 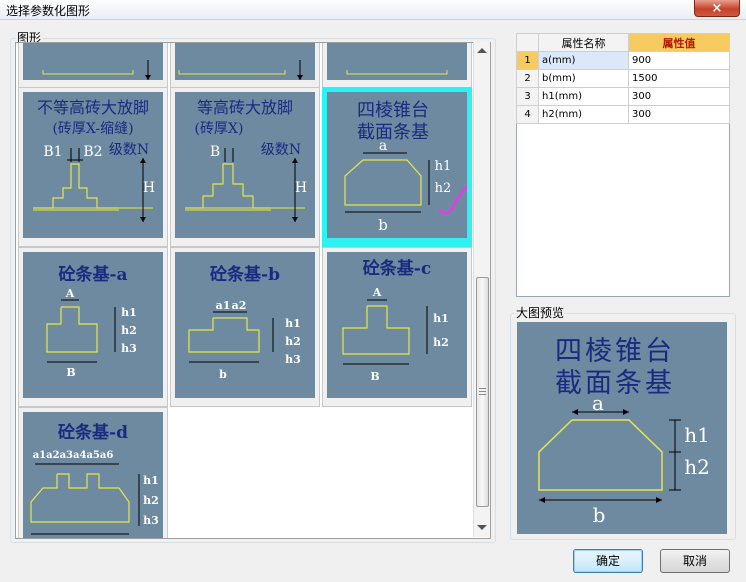 I want to click on gallery-scrollbar, so click(x=481, y=289).